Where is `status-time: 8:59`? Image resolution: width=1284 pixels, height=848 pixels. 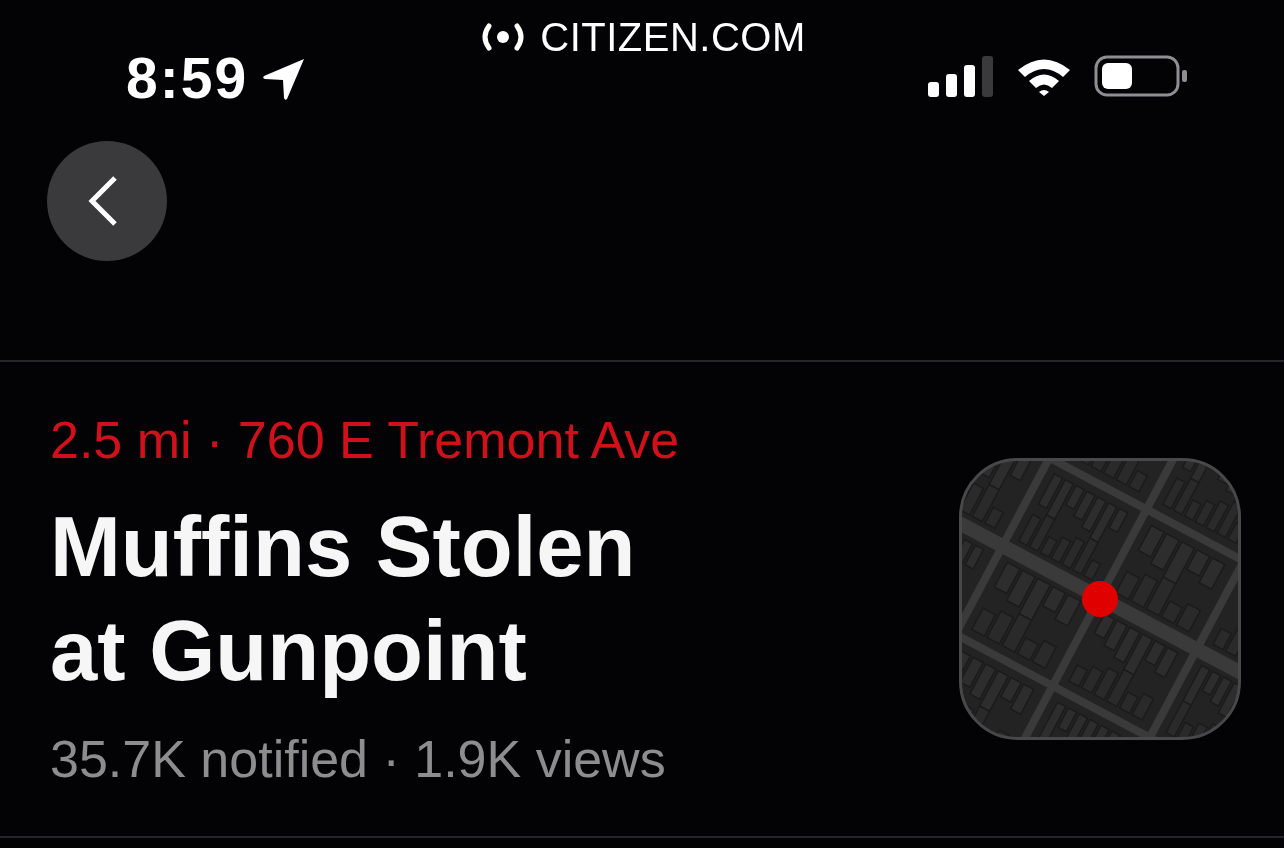 status-time: 8:59 is located at coordinates (187, 78).